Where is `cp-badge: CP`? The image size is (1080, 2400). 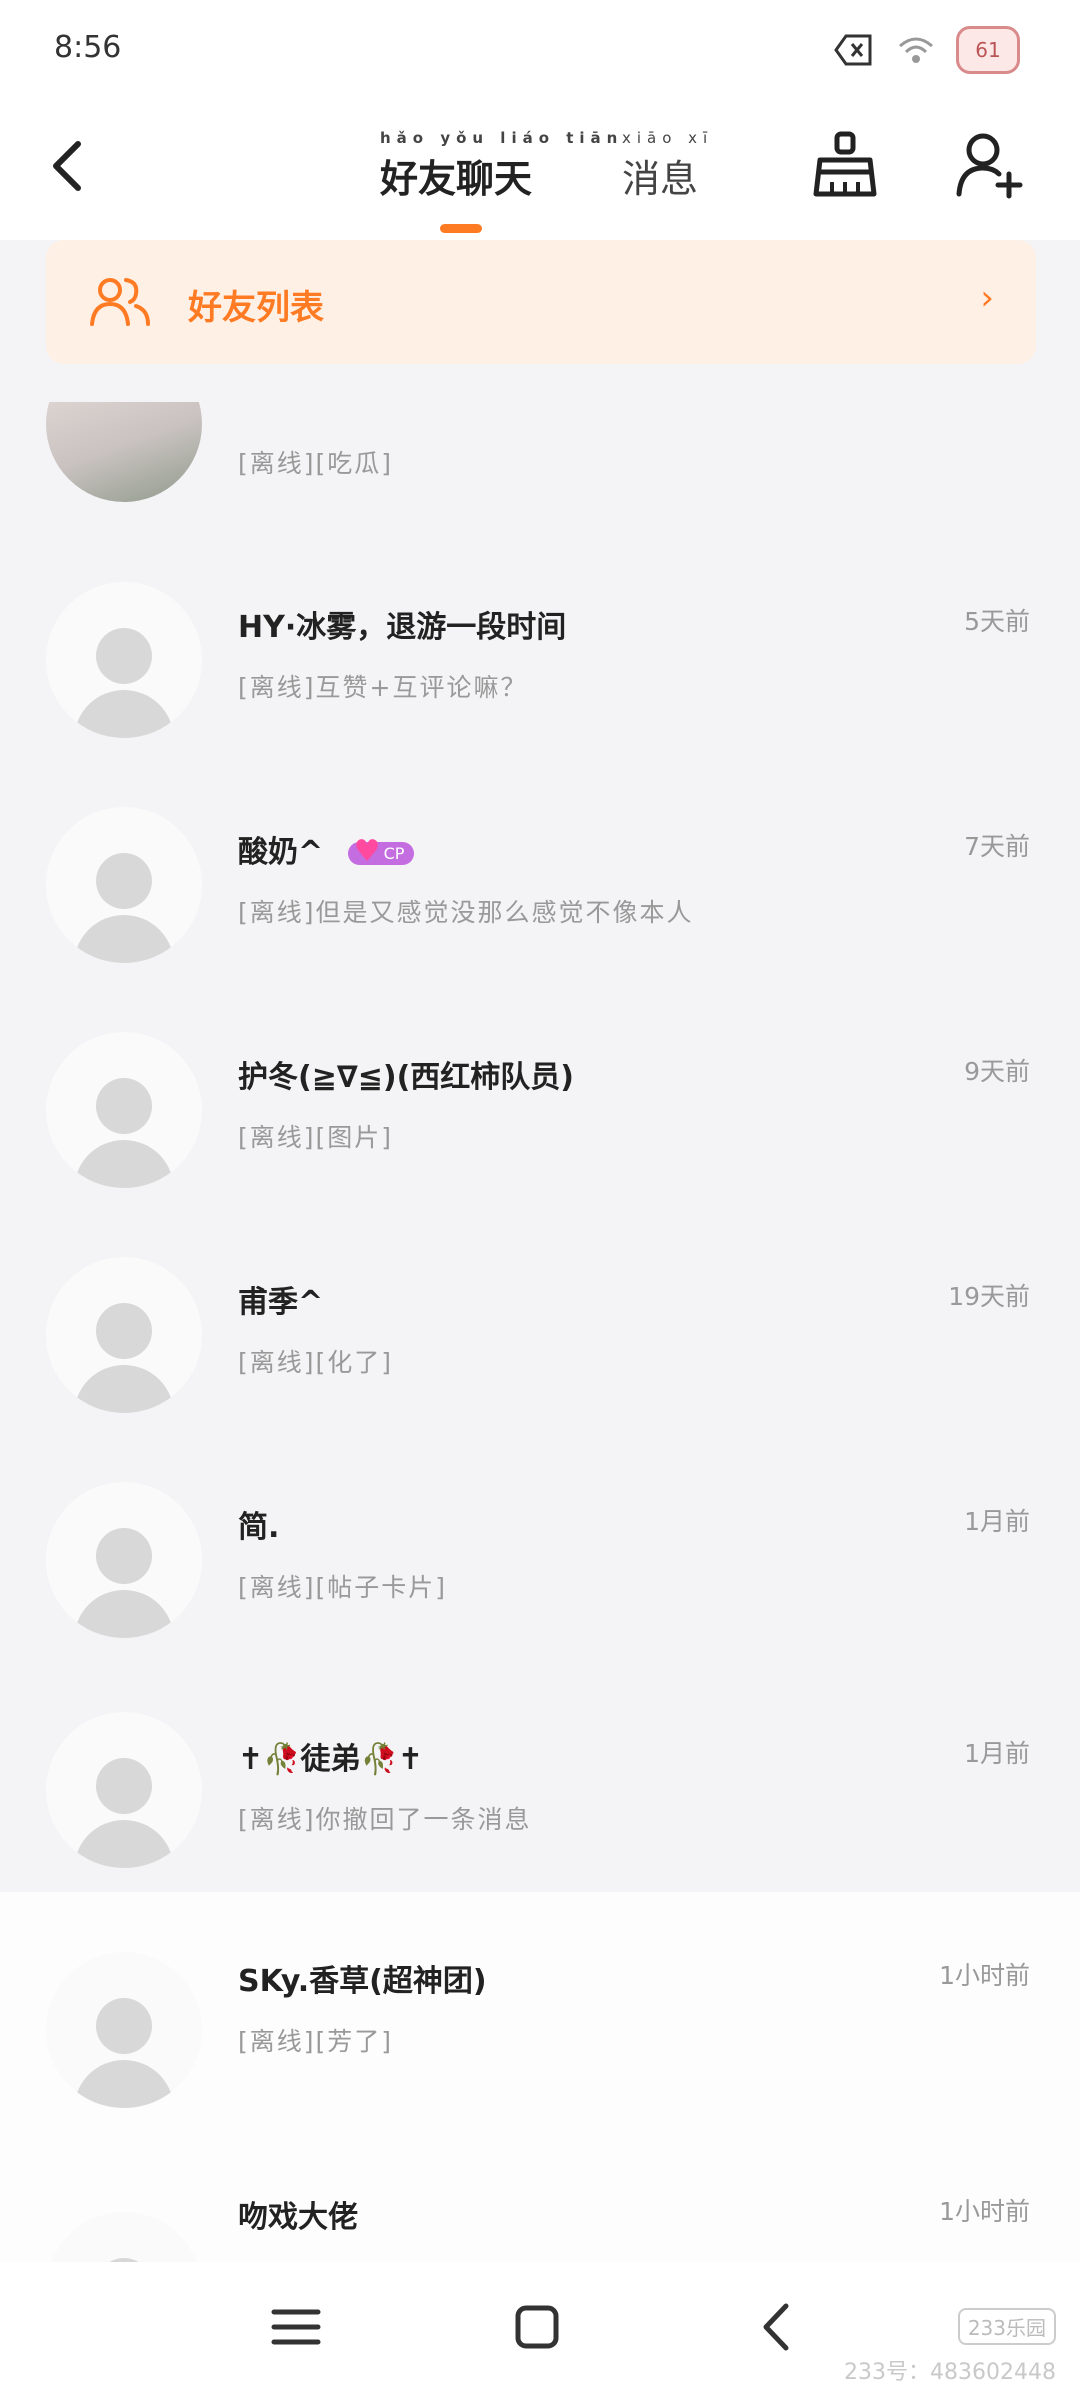
cp-badge: CP is located at coordinates (381, 851).